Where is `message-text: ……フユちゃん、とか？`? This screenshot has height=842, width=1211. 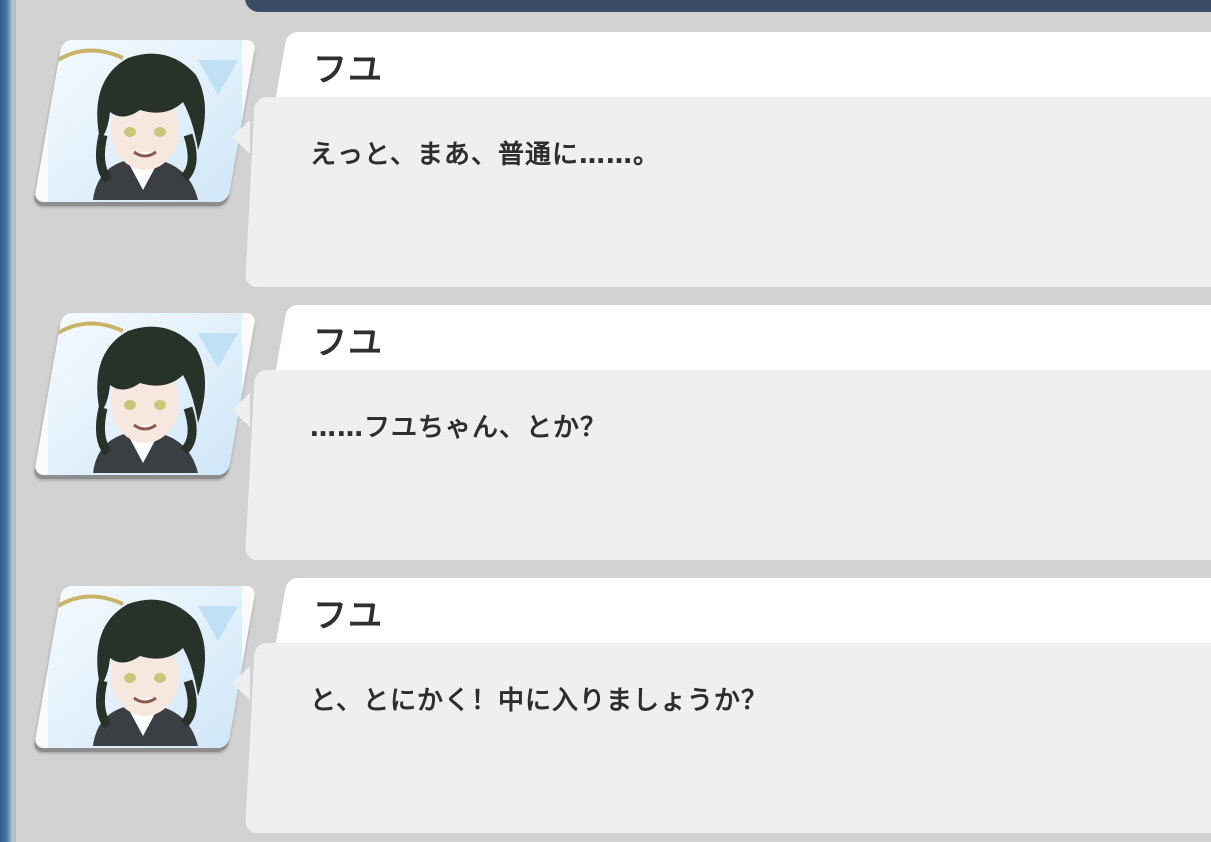
message-text: ……フユちゃん、とか？ is located at coordinates (459, 428).